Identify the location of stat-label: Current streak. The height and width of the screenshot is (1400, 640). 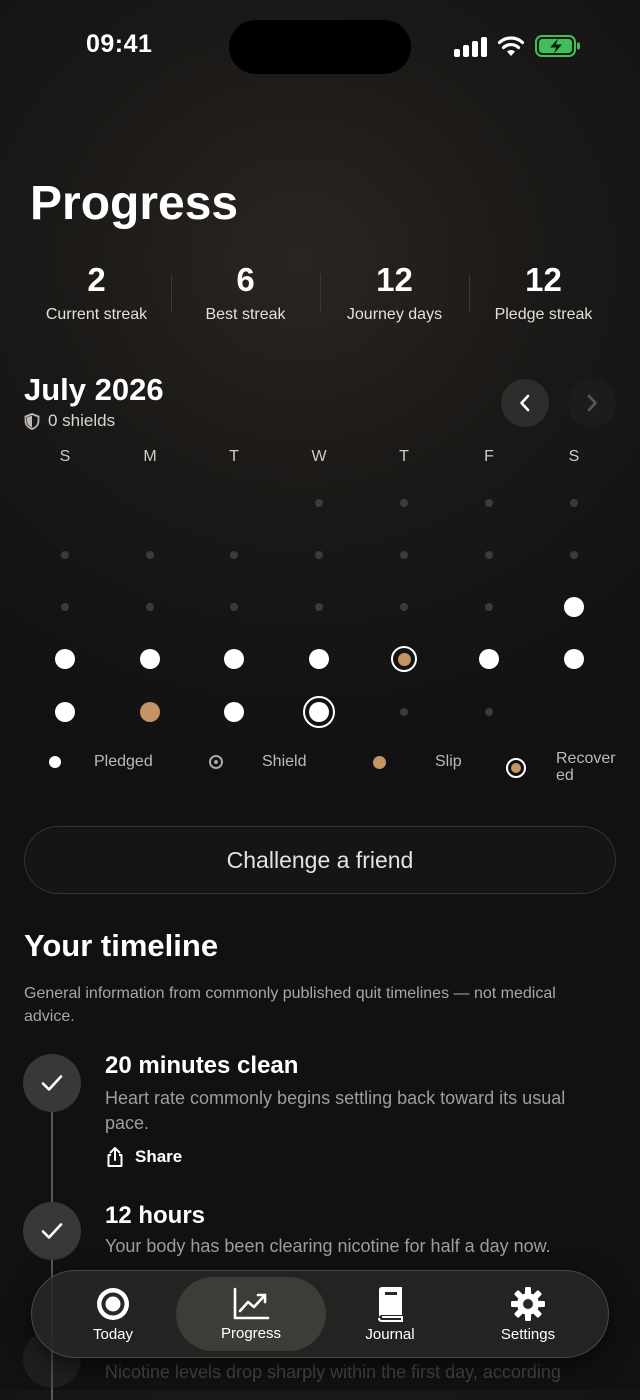
(96, 314).